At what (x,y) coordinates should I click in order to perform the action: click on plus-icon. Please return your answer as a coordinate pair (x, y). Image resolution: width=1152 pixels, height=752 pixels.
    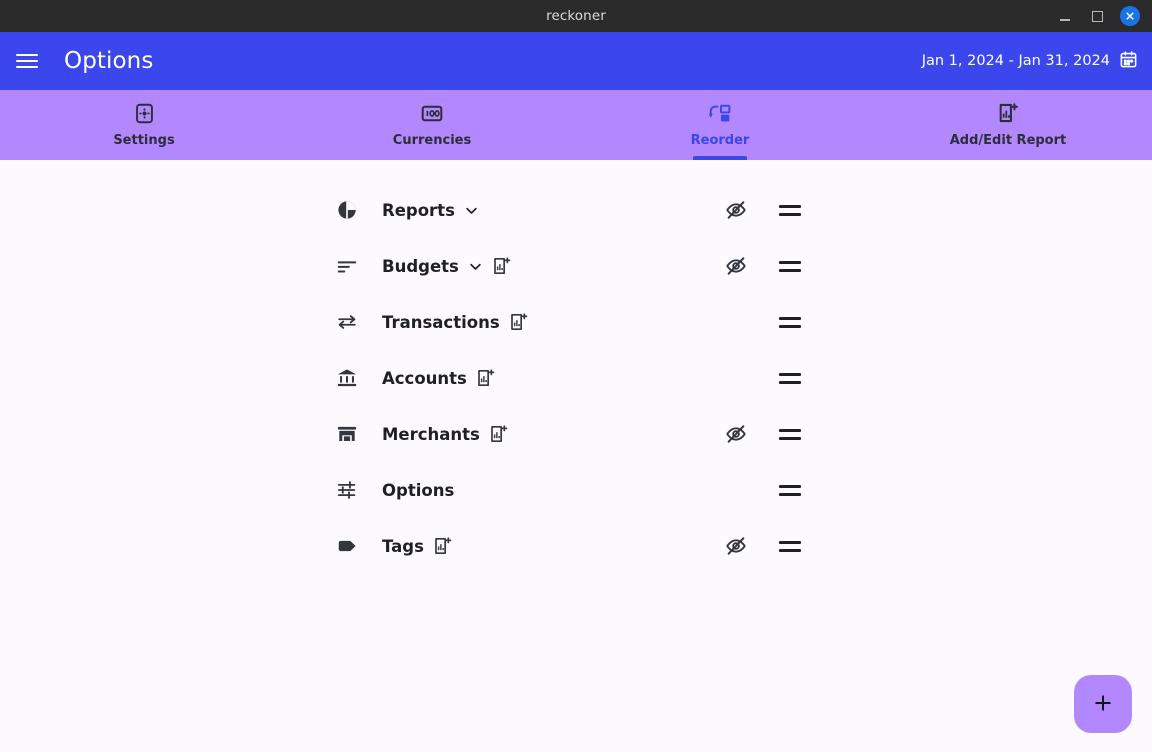
    Looking at the image, I should click on (1103, 704).